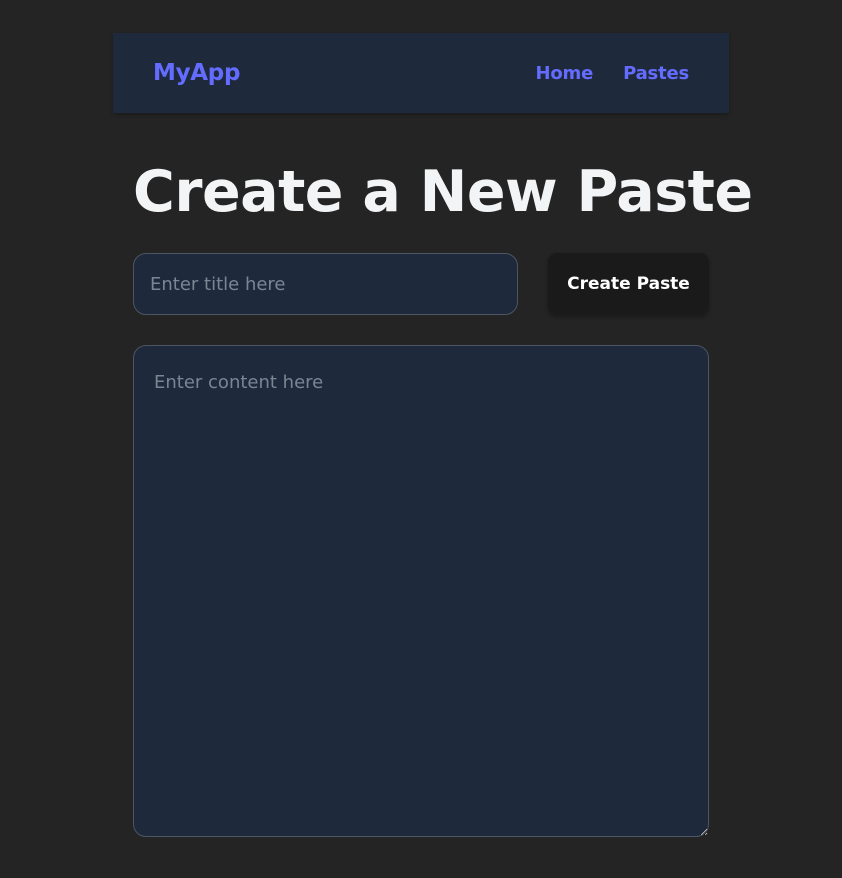 The width and height of the screenshot is (842, 878). What do you see at coordinates (443, 192) in the screenshot?
I see `page-title: Create a New Paste` at bounding box center [443, 192].